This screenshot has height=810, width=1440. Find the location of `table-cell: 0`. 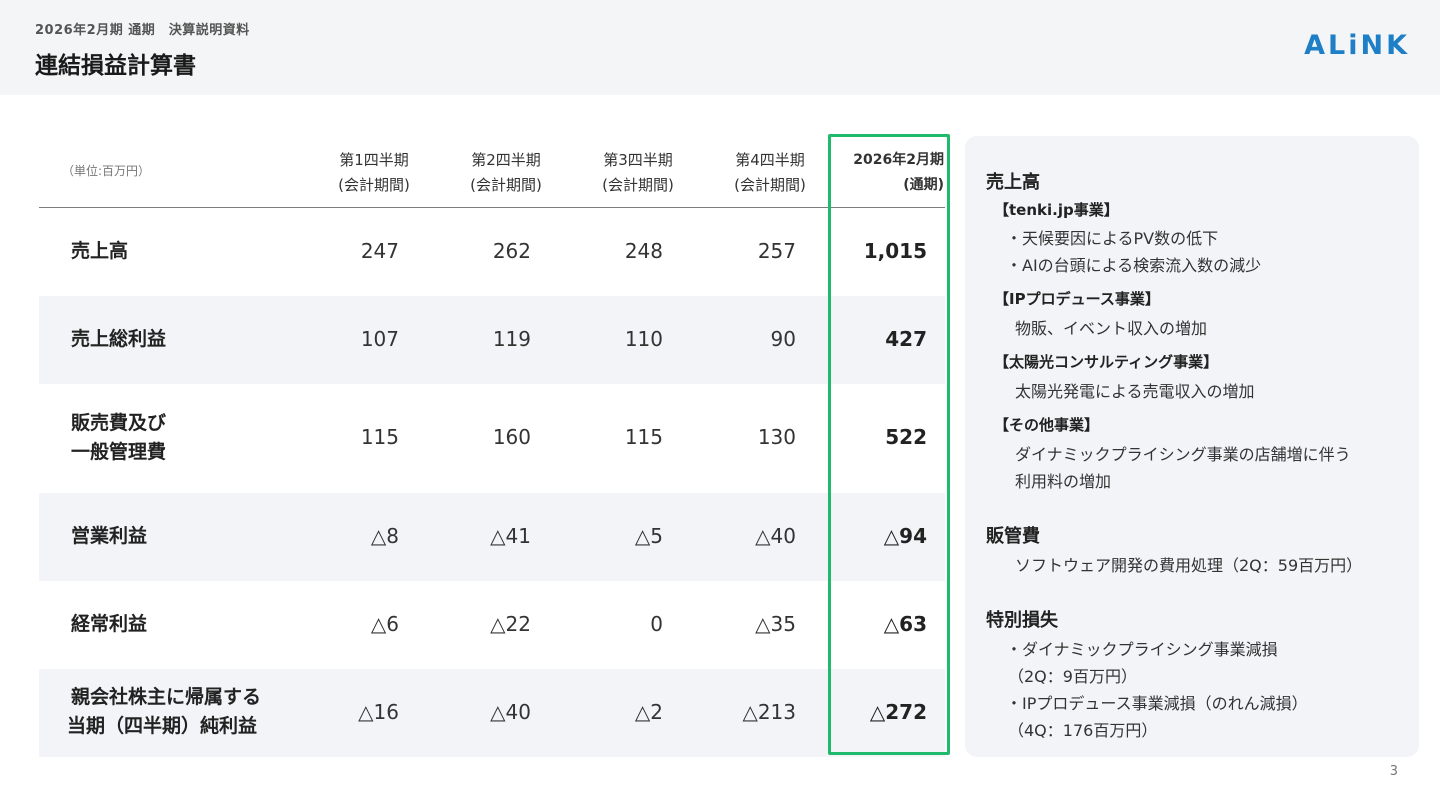

table-cell: 0 is located at coordinates (656, 624).